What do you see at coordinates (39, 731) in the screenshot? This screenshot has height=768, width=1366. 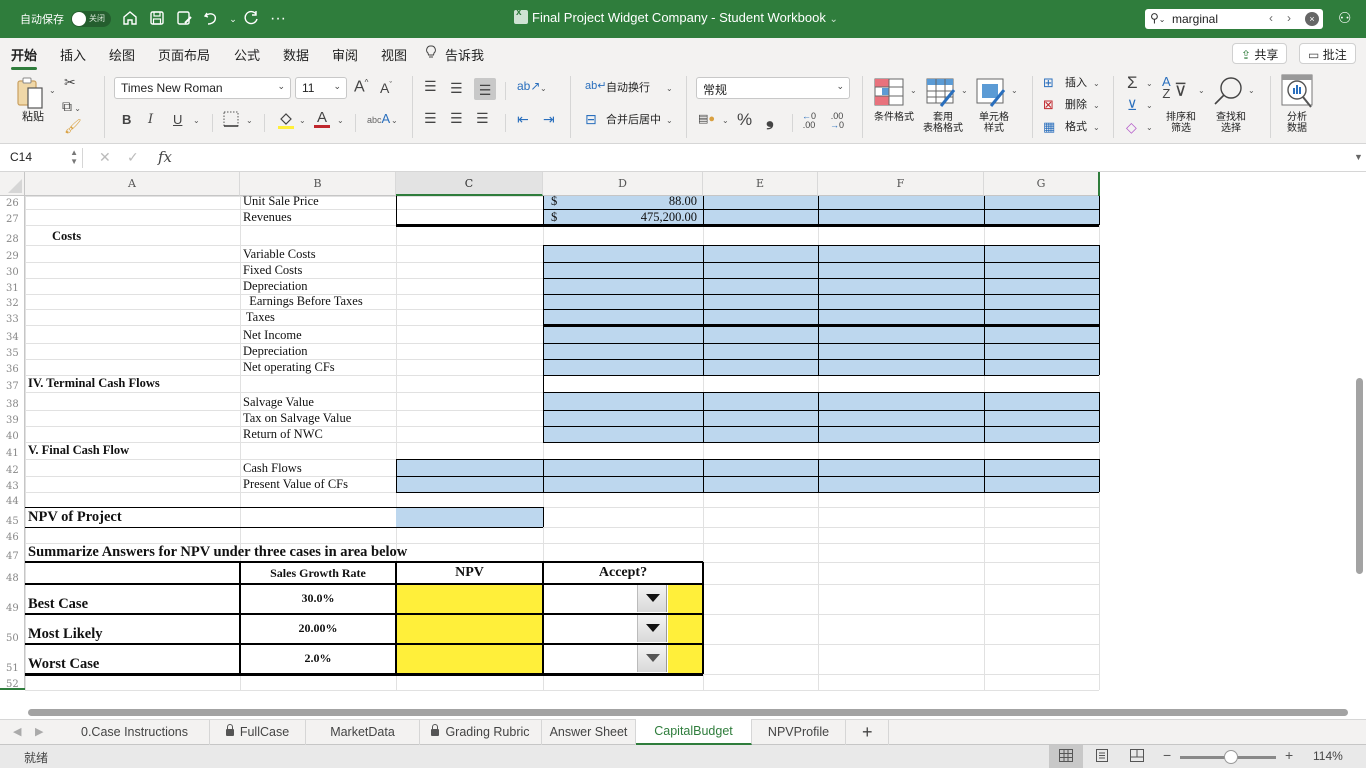 I see `next-sheet-icon: ▶` at bounding box center [39, 731].